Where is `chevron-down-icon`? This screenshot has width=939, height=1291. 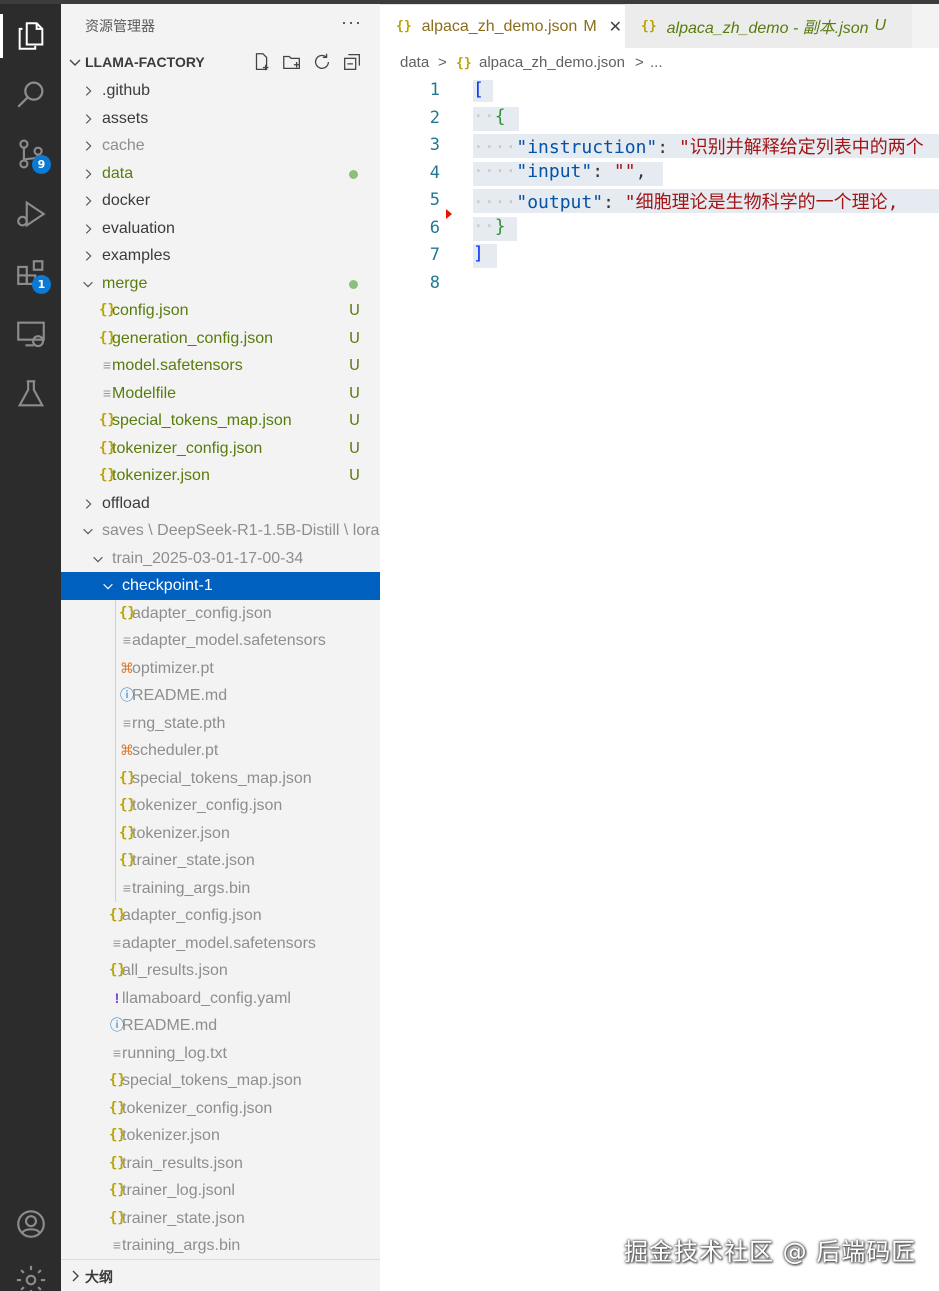 chevron-down-icon is located at coordinates (88, 284).